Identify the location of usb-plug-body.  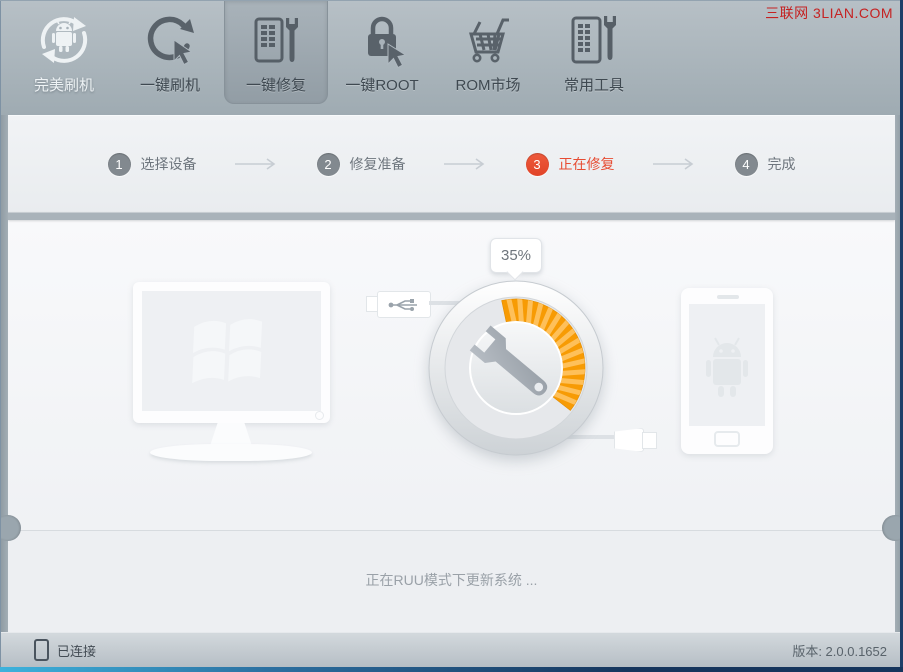
(404, 304).